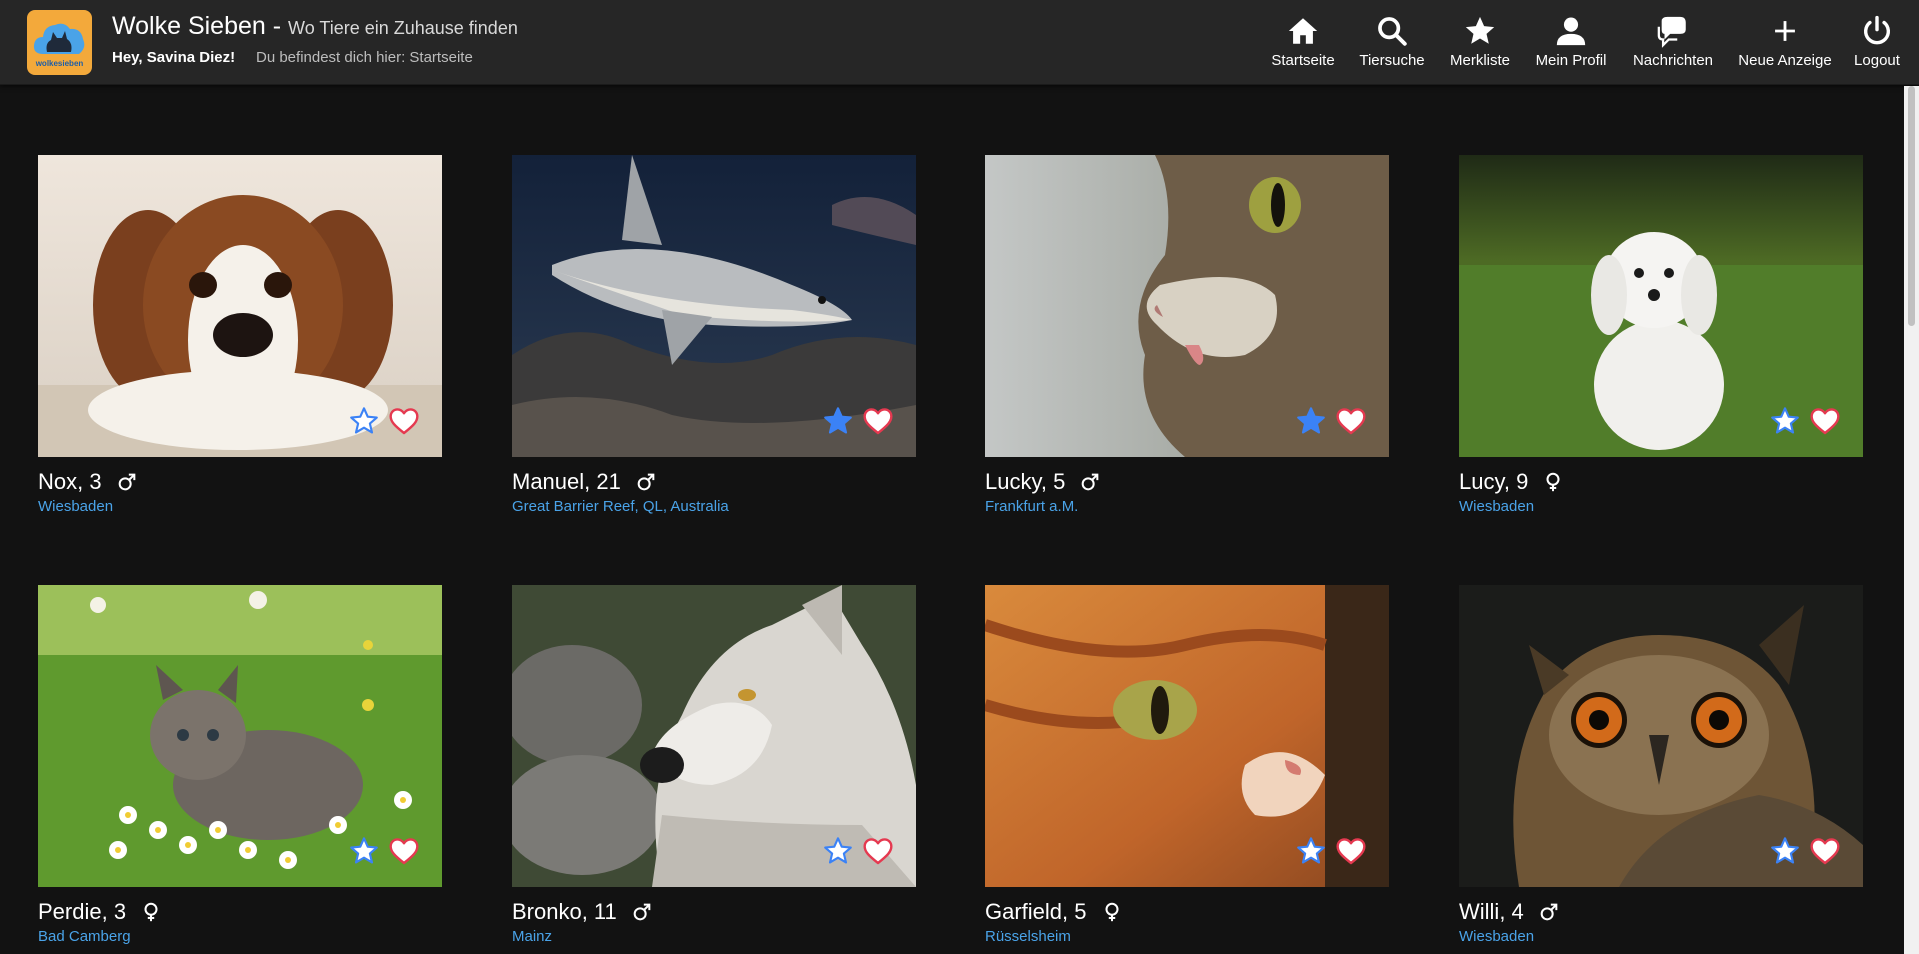  What do you see at coordinates (1303, 31) in the screenshot?
I see `home-icon` at bounding box center [1303, 31].